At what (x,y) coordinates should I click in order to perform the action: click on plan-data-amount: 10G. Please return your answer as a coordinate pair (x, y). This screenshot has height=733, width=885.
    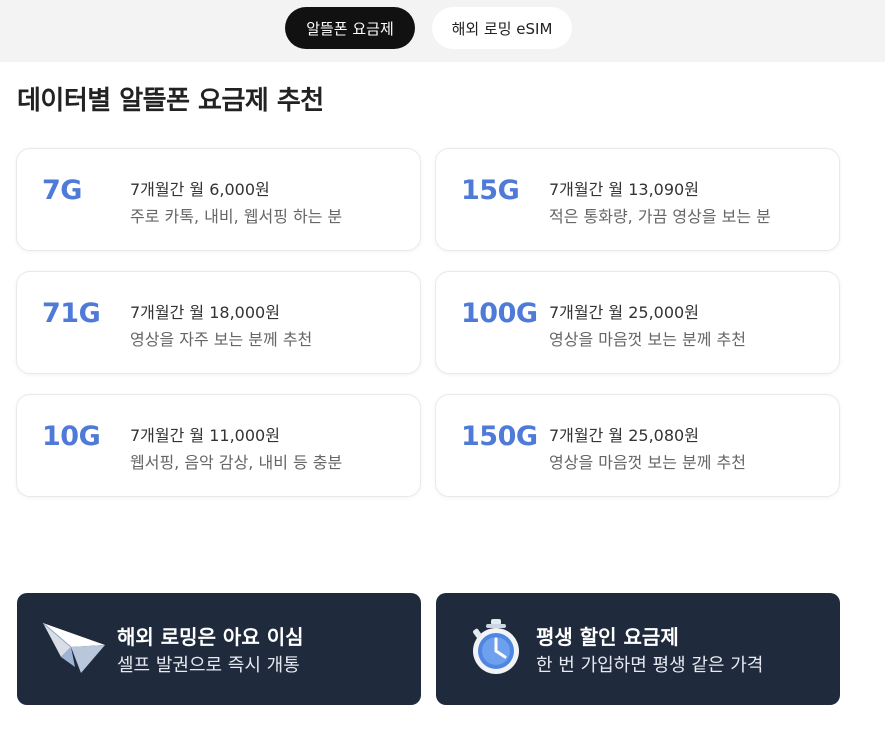
    Looking at the image, I should click on (71, 436).